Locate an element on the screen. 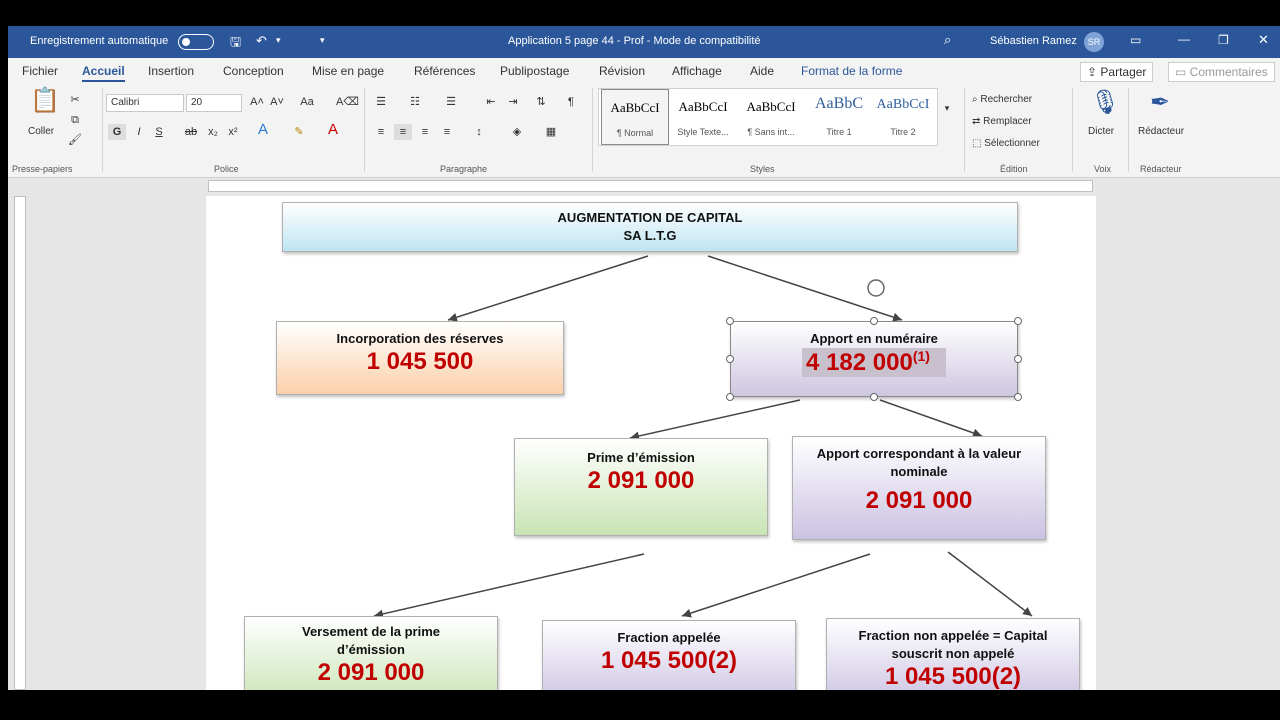 This screenshot has height=720, width=1280. tab-insertion: Insertion is located at coordinates (171, 71).